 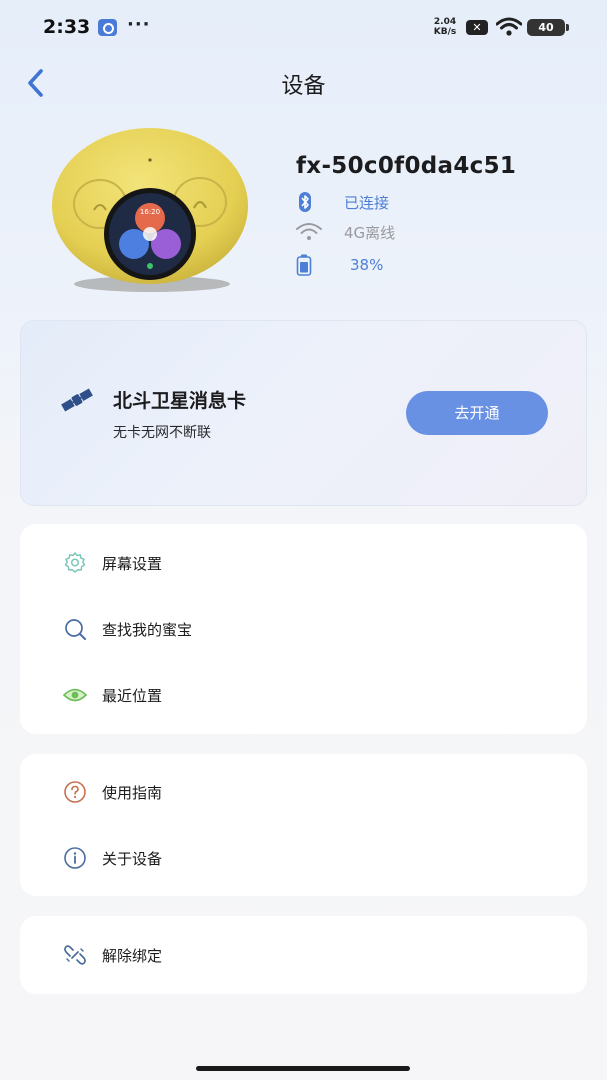 What do you see at coordinates (310, 265) in the screenshot?
I see `device-battery-icon` at bounding box center [310, 265].